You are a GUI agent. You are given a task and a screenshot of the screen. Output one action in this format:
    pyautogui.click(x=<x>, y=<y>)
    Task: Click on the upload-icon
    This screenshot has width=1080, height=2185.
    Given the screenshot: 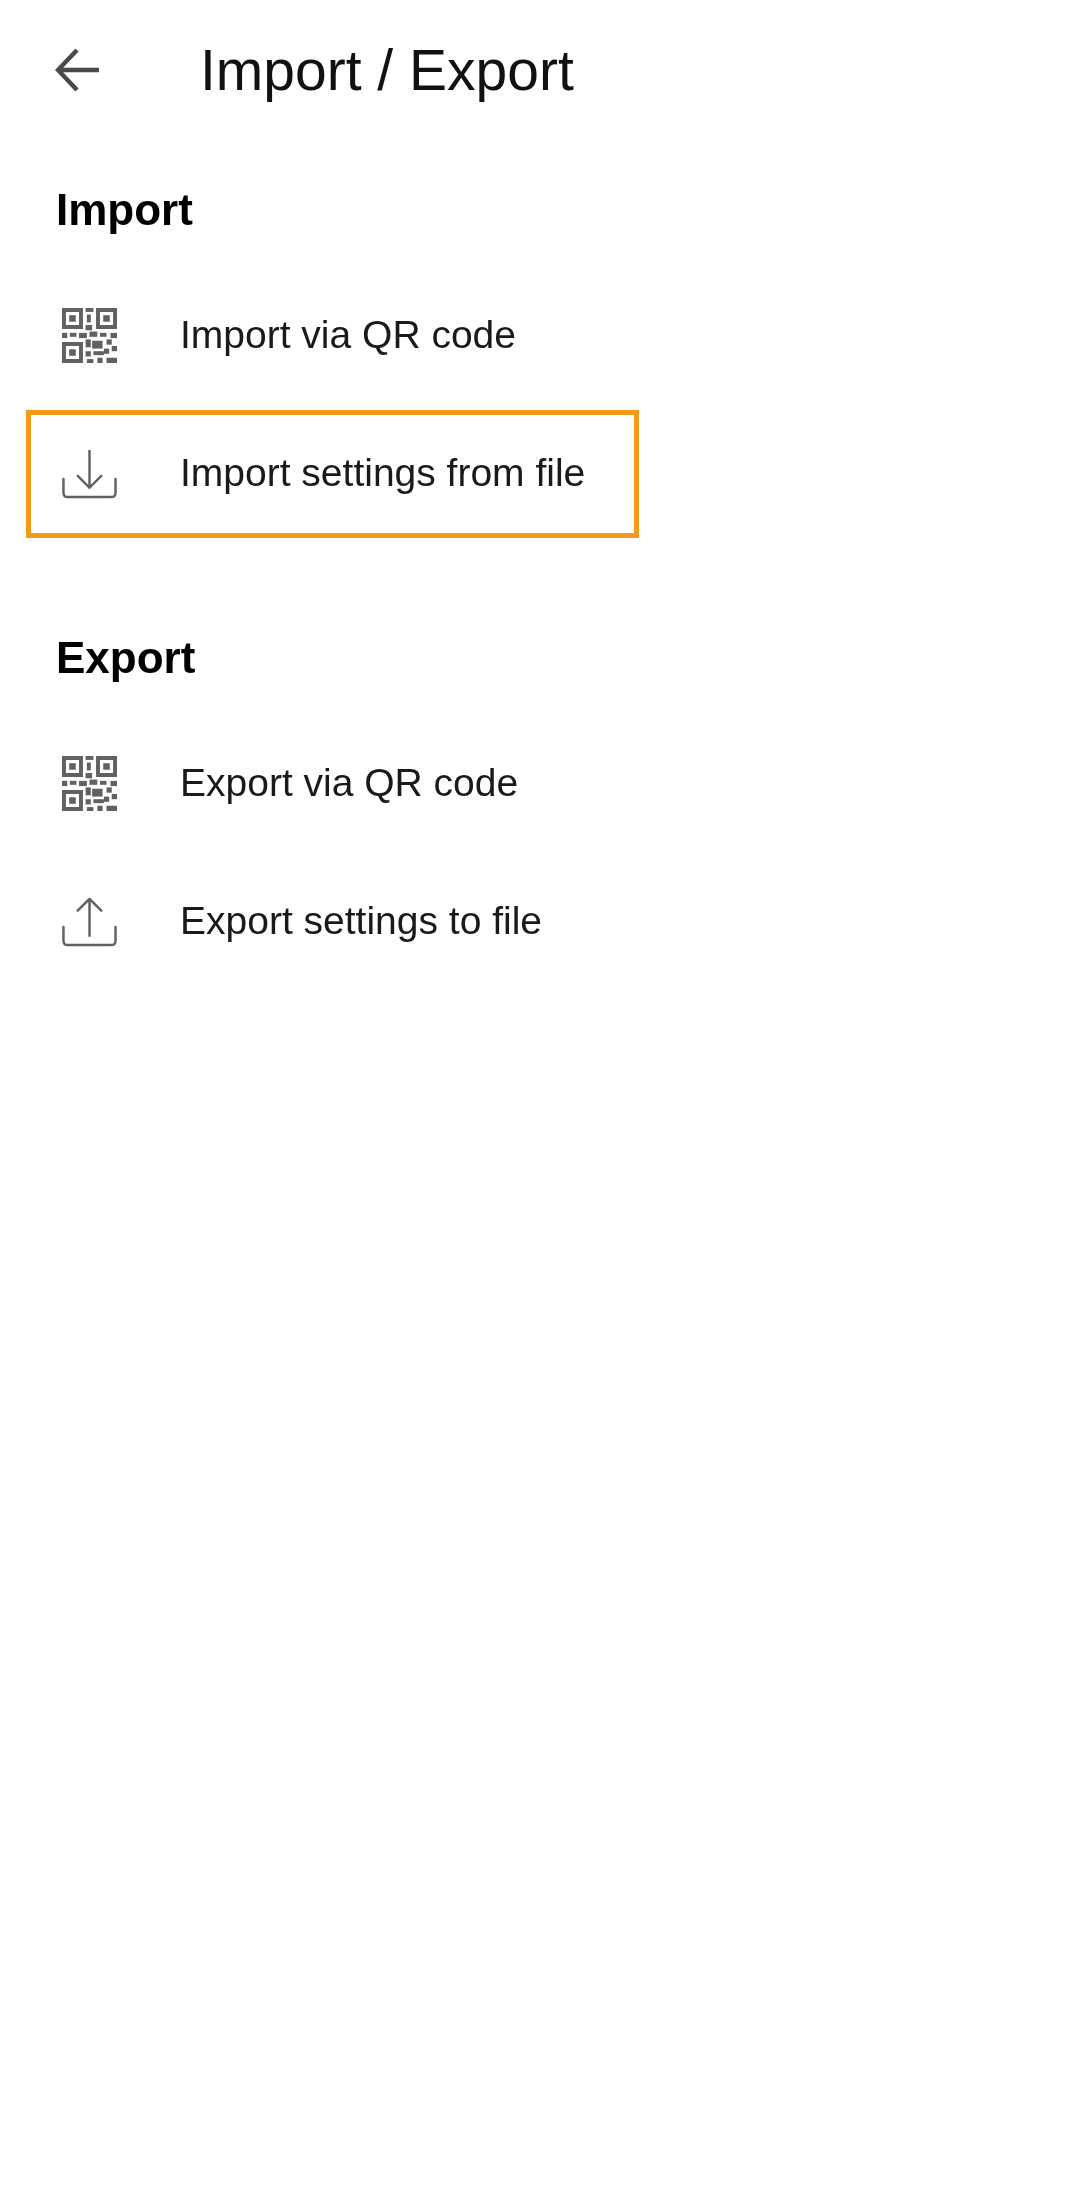 What is the action you would take?
    pyautogui.click(x=89, y=921)
    